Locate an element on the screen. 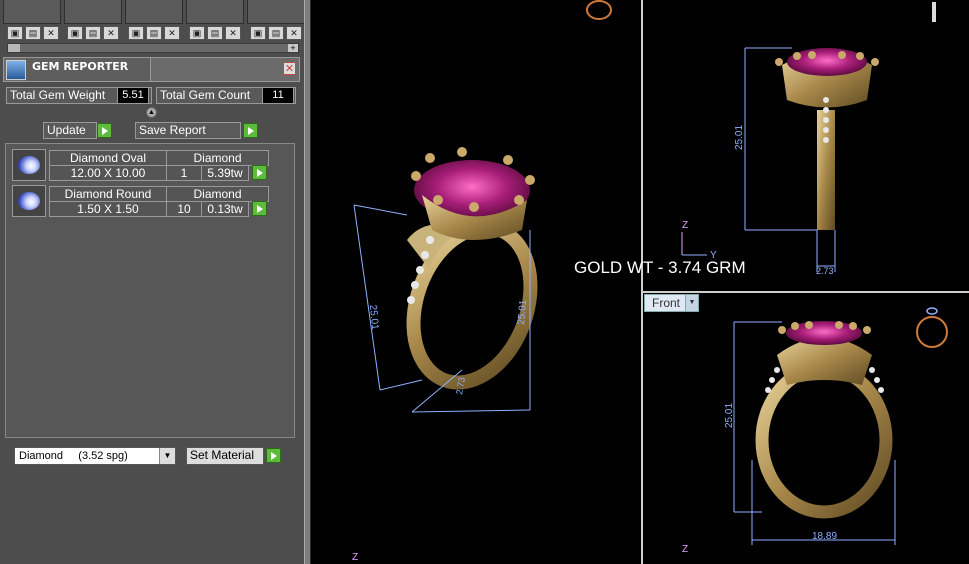 This screenshot has width=969, height=564. thumbnail-scrollbar: + is located at coordinates (153, 48).